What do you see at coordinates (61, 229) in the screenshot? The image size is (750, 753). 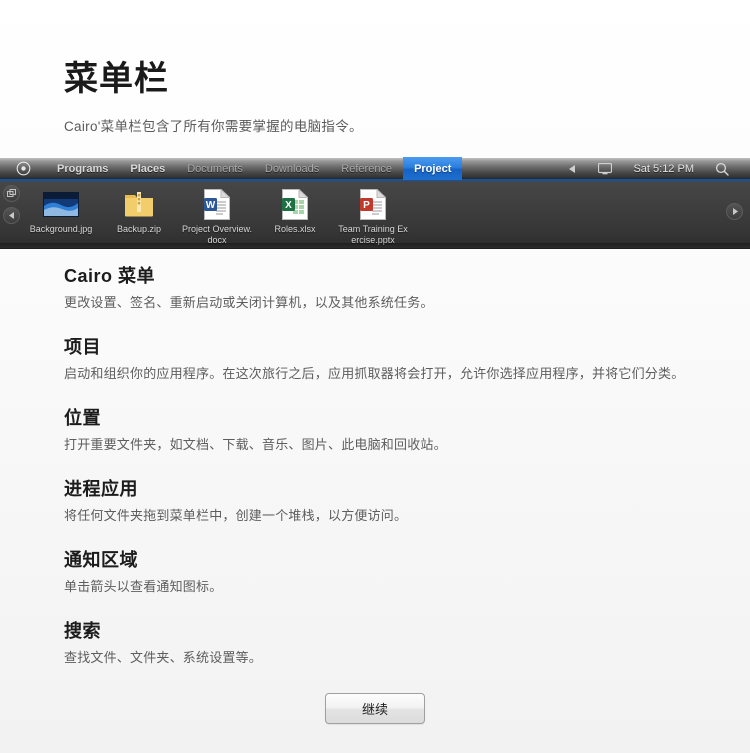 I see `dock-file-label: Background.jpg` at bounding box center [61, 229].